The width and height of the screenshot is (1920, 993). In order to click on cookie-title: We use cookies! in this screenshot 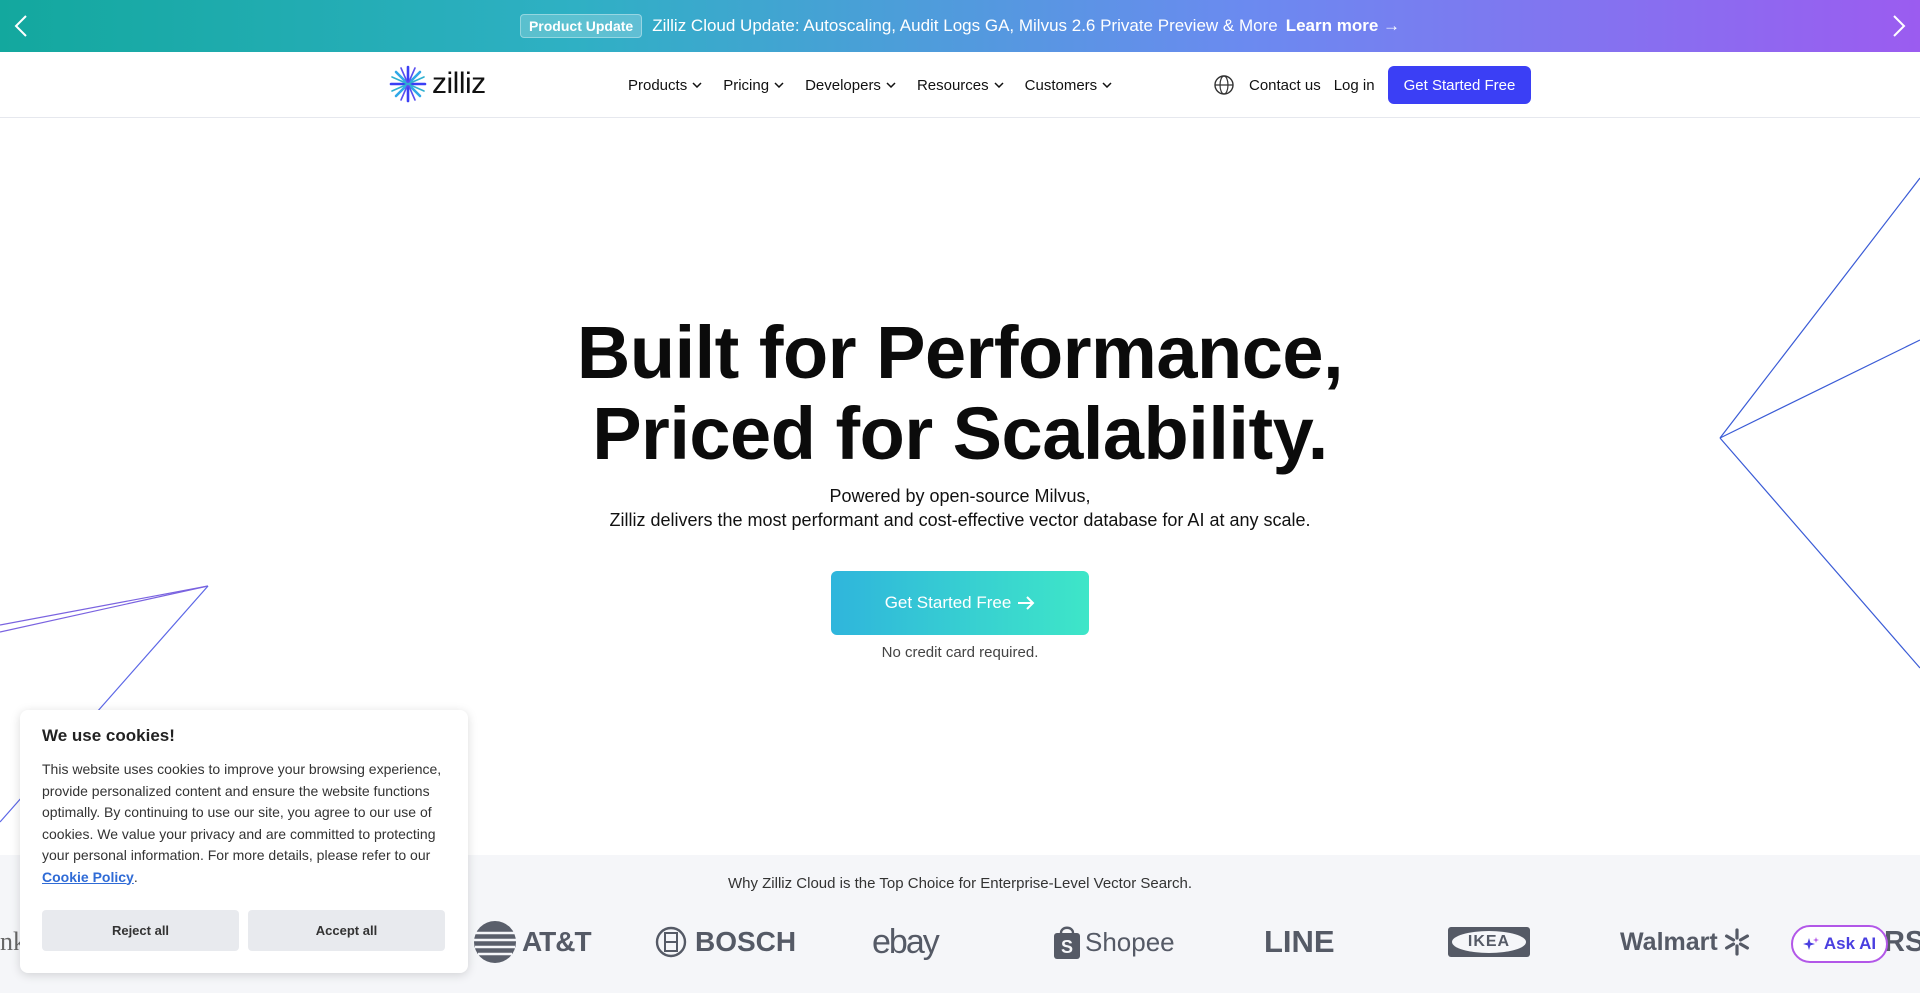, I will do `click(108, 735)`.